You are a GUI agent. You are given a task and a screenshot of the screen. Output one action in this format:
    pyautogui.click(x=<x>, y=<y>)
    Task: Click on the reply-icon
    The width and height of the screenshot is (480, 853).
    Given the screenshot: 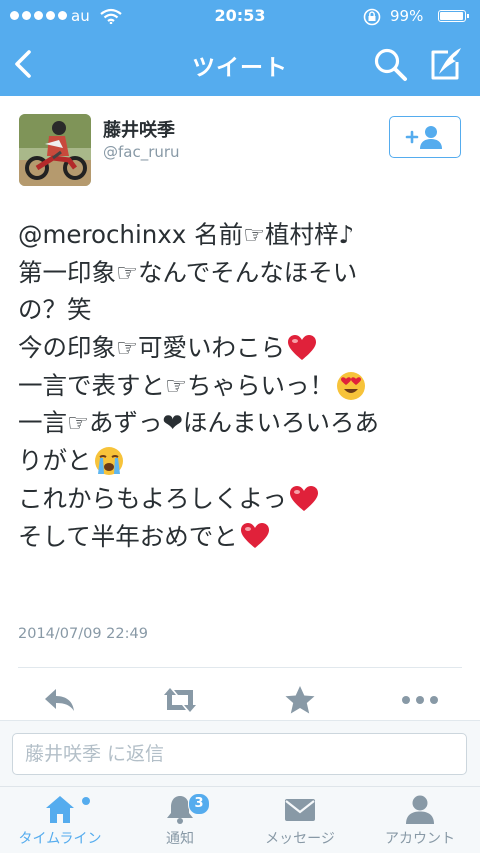 What is the action you would take?
    pyautogui.click(x=59, y=700)
    